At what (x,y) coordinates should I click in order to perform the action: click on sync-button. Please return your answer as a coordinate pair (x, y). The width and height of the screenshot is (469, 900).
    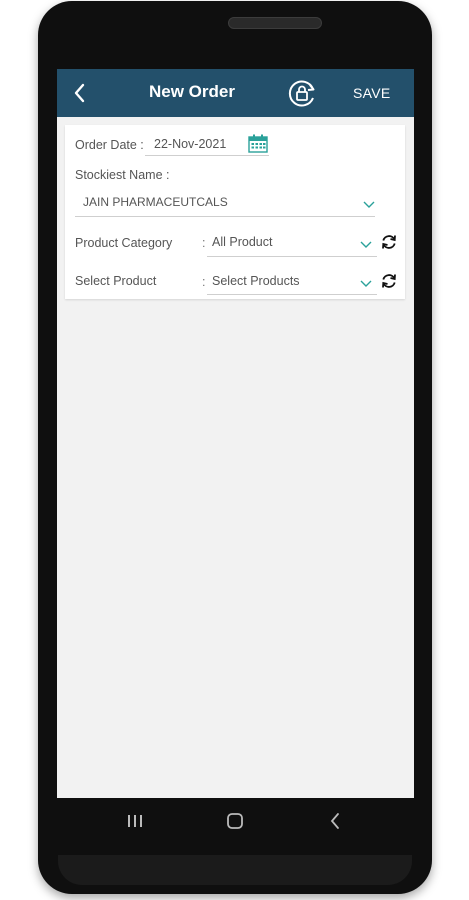
    Looking at the image, I should click on (302, 93).